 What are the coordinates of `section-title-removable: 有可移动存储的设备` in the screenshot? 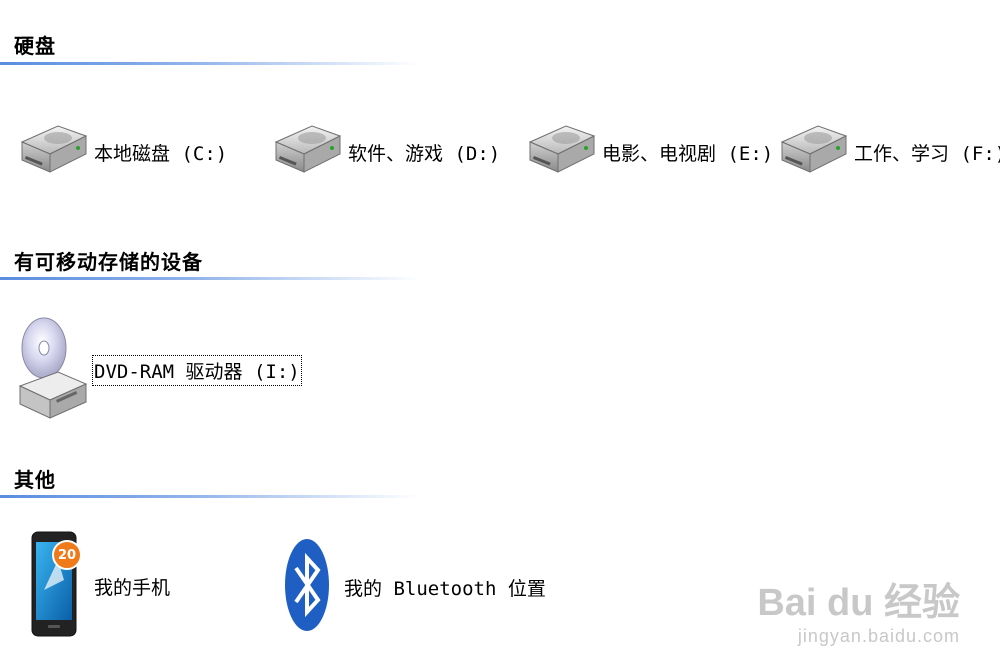 It's located at (108, 262).